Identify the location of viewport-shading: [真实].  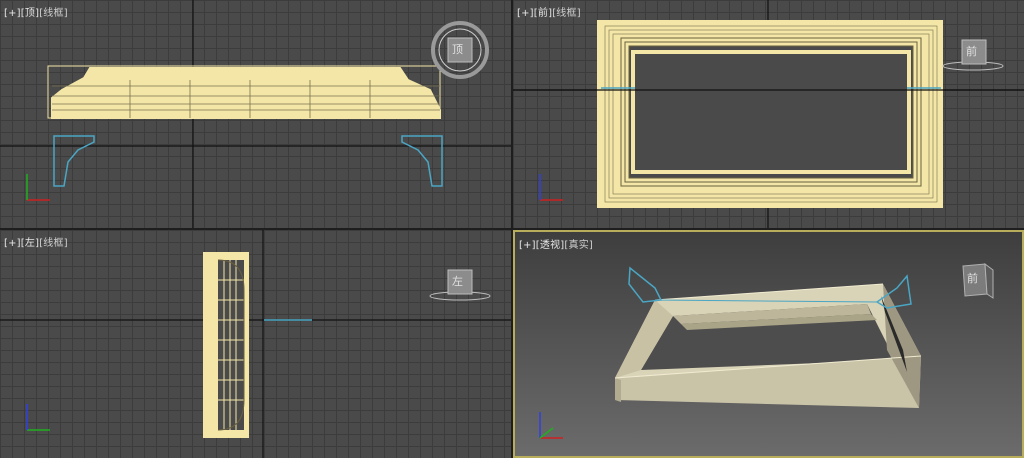
(578, 245).